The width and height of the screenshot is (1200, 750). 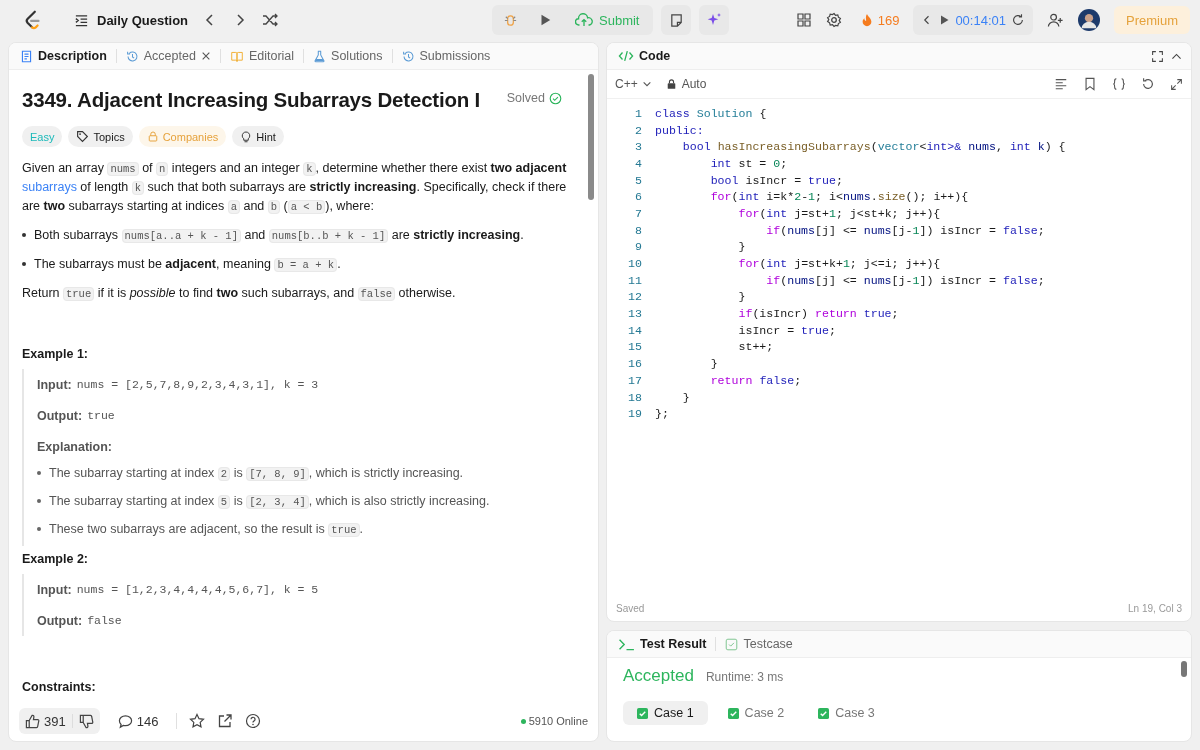 I want to click on settings-icon, so click(x=833, y=20).